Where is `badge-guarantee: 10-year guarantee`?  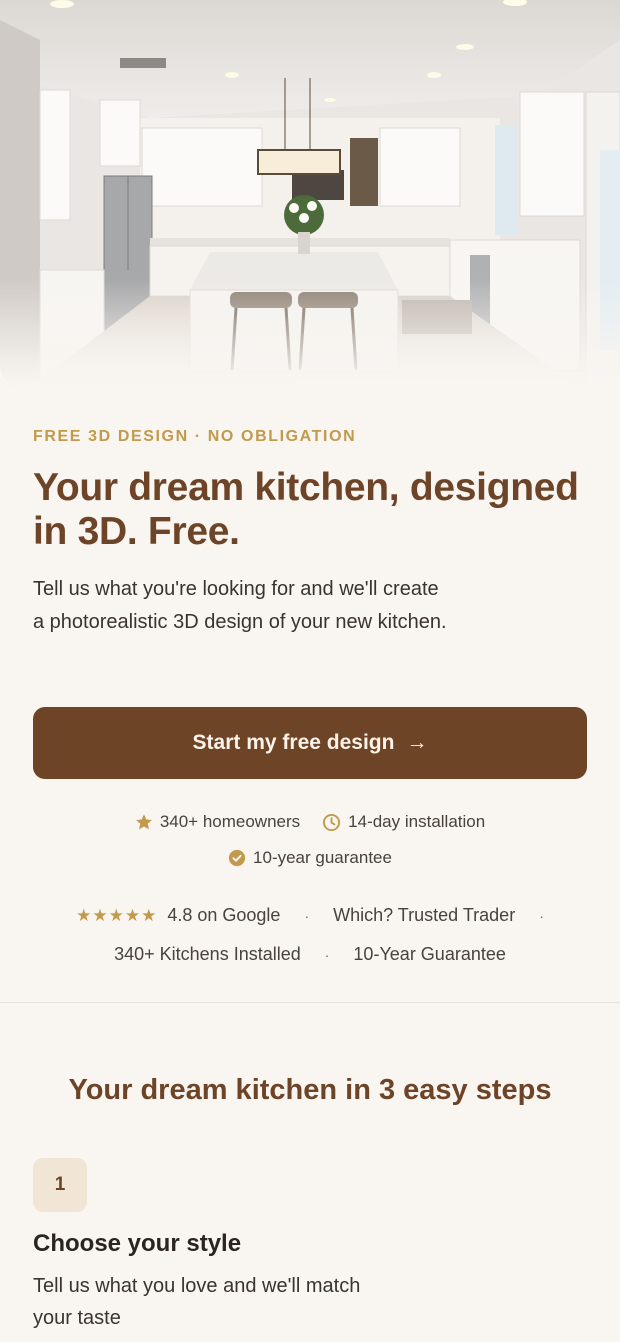
badge-guarantee: 10-year guarantee is located at coordinates (310, 858).